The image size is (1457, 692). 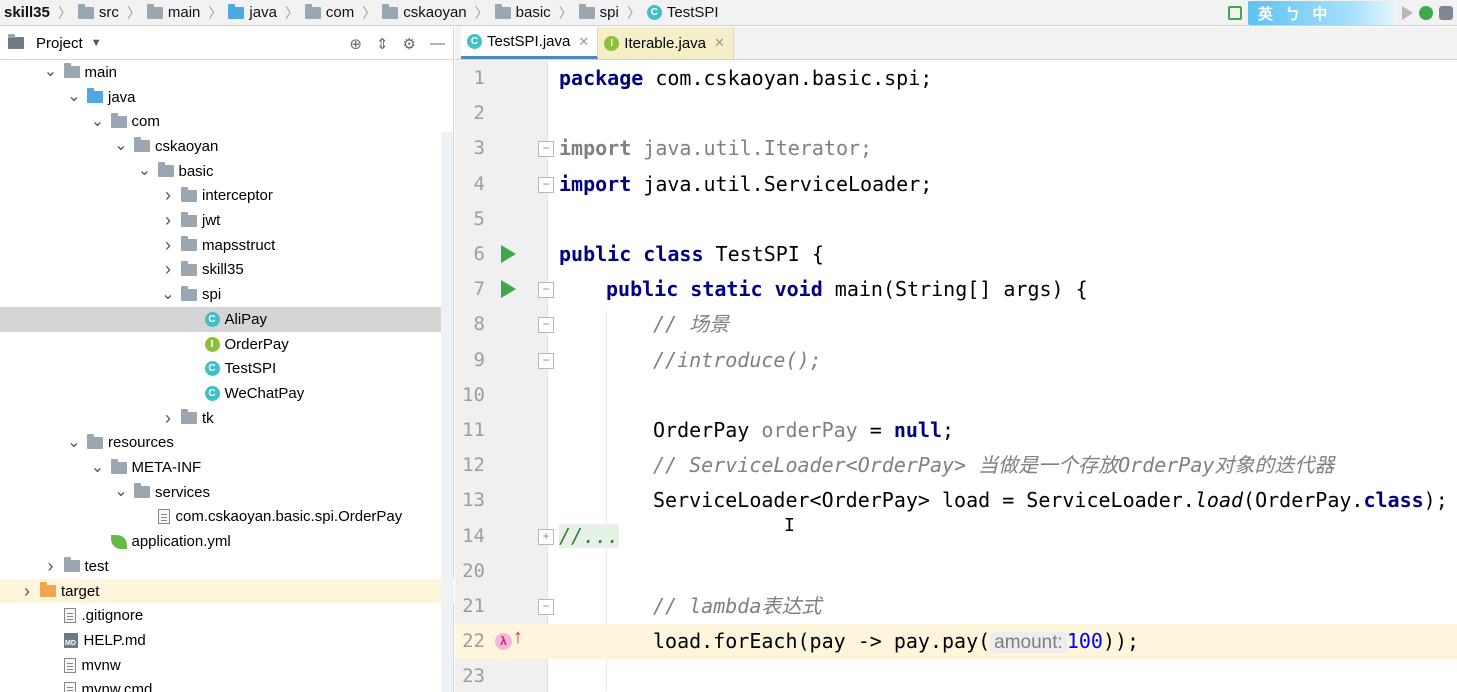 I want to click on tree-item: ›.gitignore, so click(x=227, y=615).